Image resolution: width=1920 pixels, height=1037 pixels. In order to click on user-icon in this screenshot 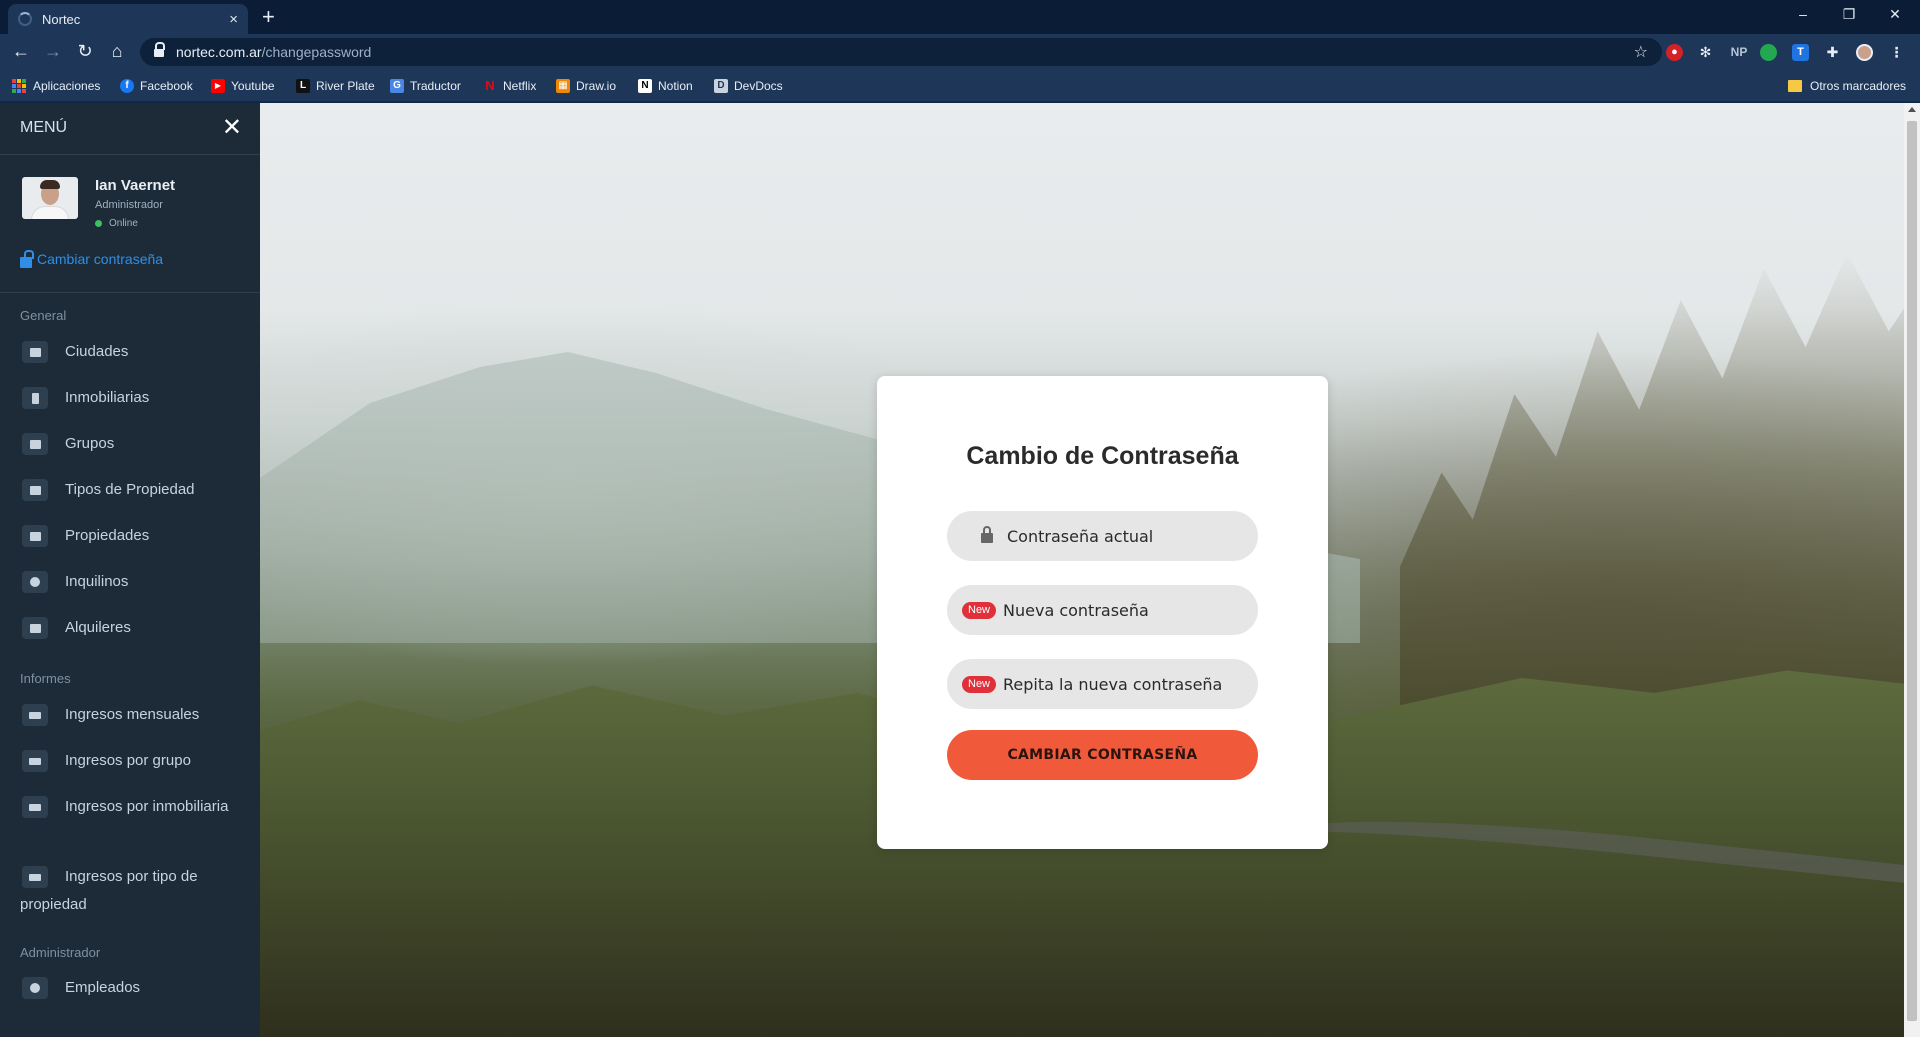, I will do `click(35, 988)`.